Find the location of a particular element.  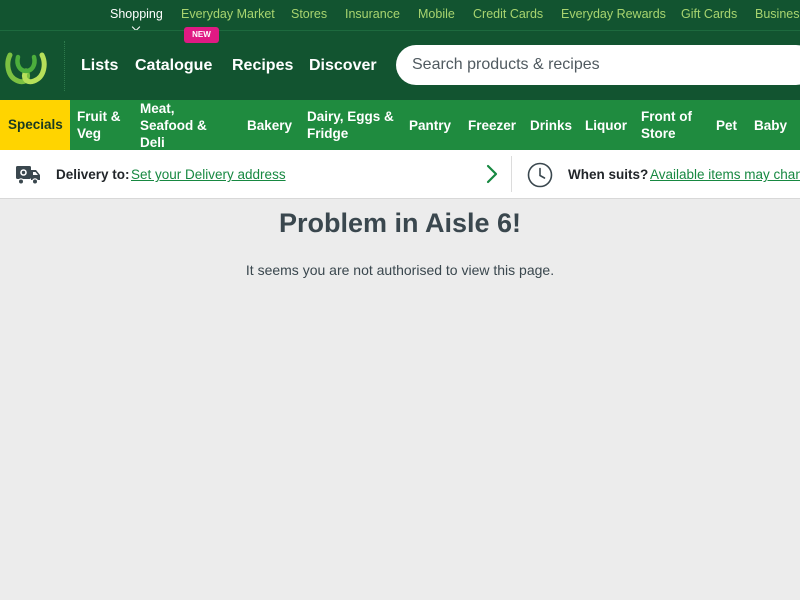

category-freezer: Freezer is located at coordinates (492, 125).